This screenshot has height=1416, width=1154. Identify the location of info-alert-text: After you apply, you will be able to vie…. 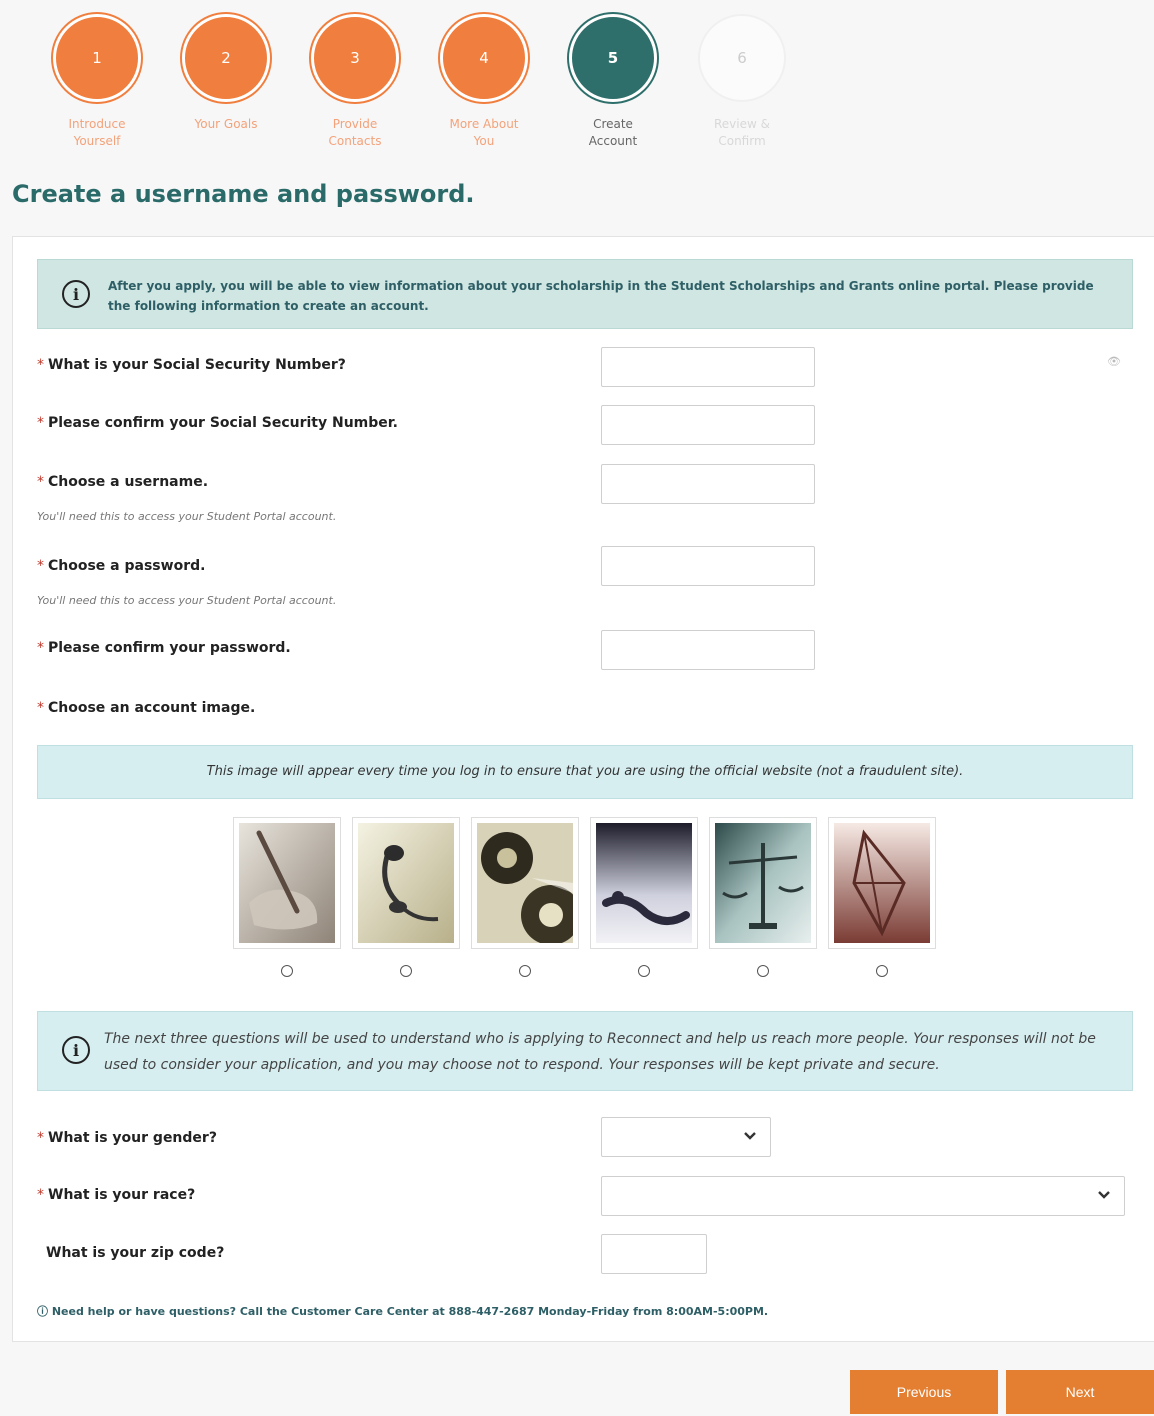
(601, 296).